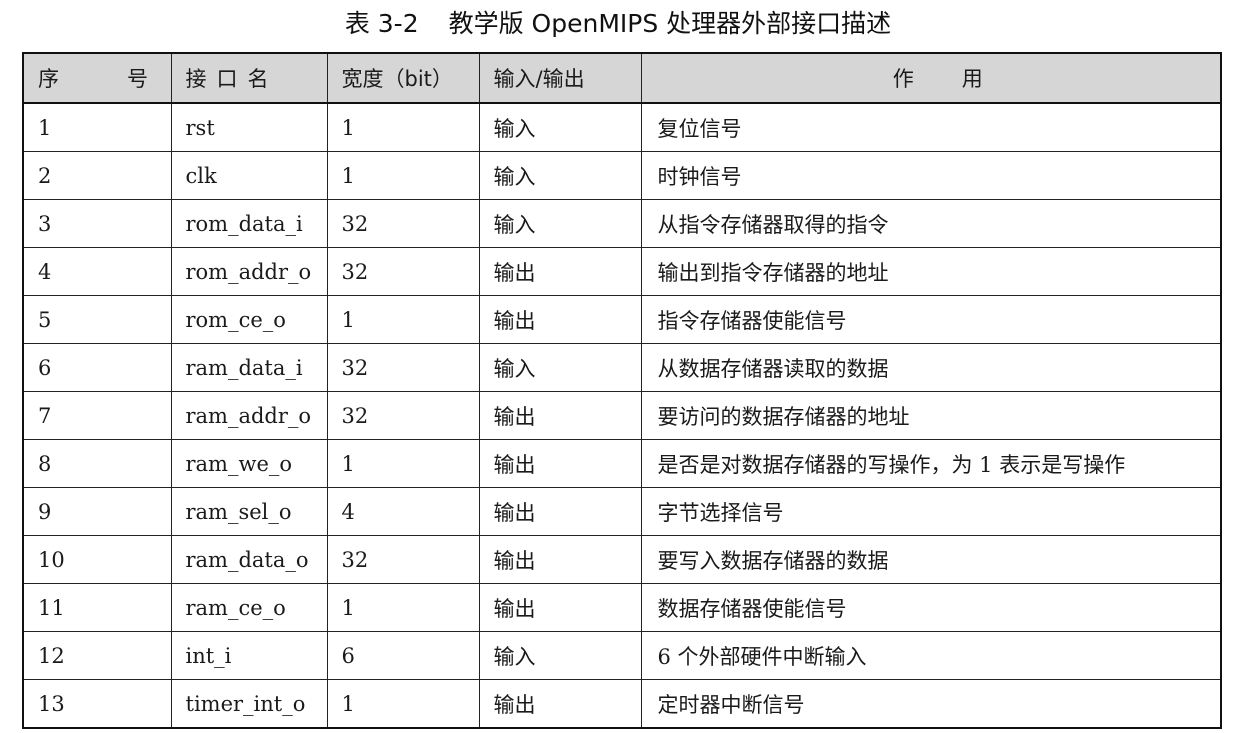 The height and width of the screenshot is (733, 1236). Describe the element at coordinates (249, 271) in the screenshot. I see `cell-port-name: rom_addr_o` at that location.